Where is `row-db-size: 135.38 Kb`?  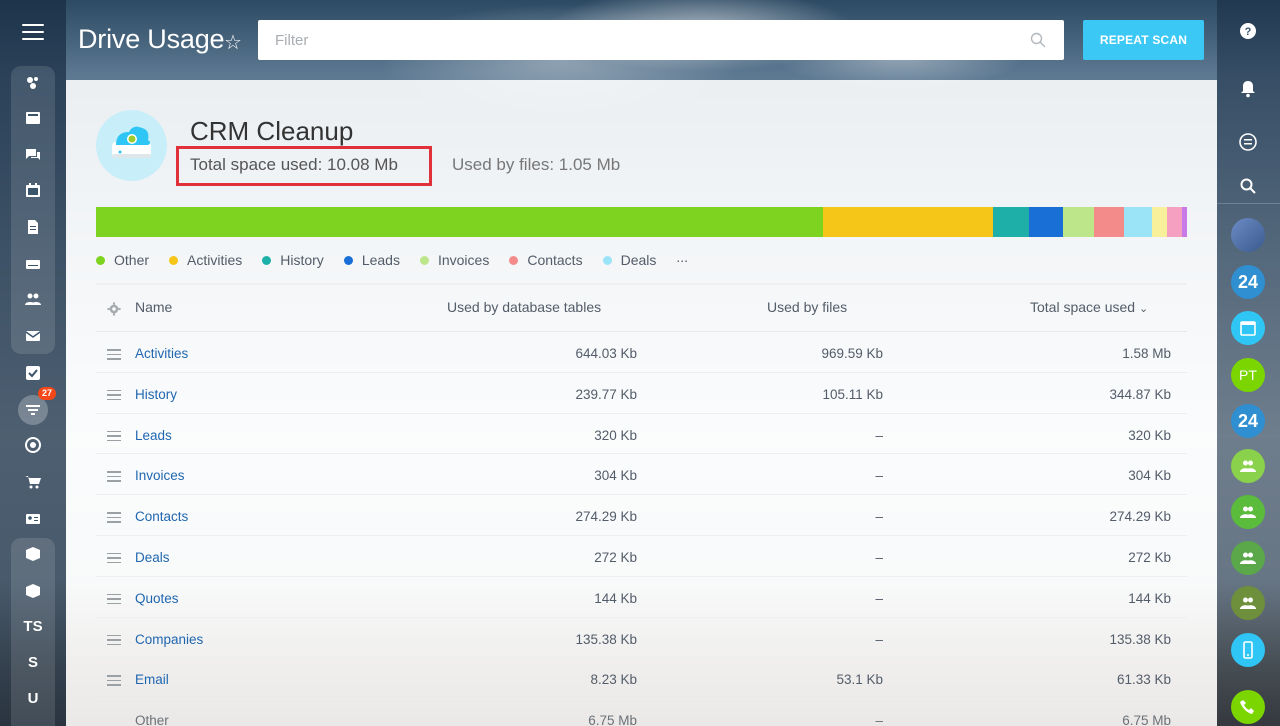
row-db-size: 135.38 Kb is located at coordinates (606, 639).